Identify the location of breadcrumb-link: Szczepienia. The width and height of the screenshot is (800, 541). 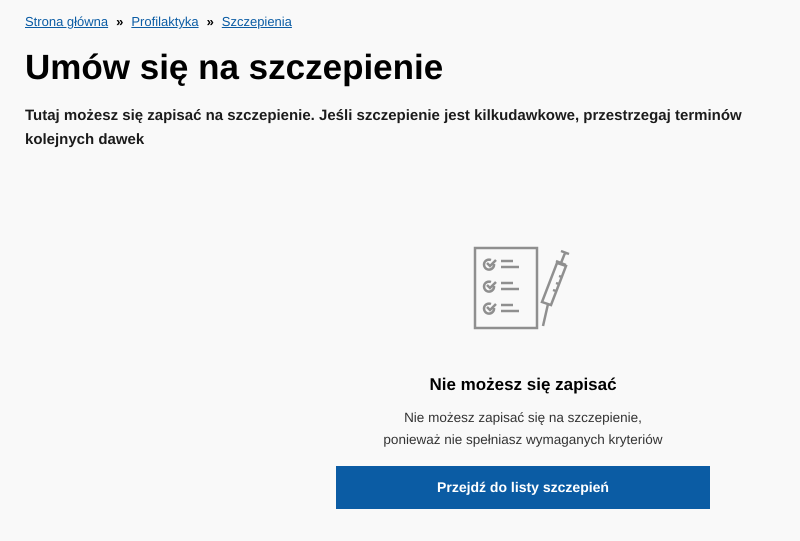
(257, 22).